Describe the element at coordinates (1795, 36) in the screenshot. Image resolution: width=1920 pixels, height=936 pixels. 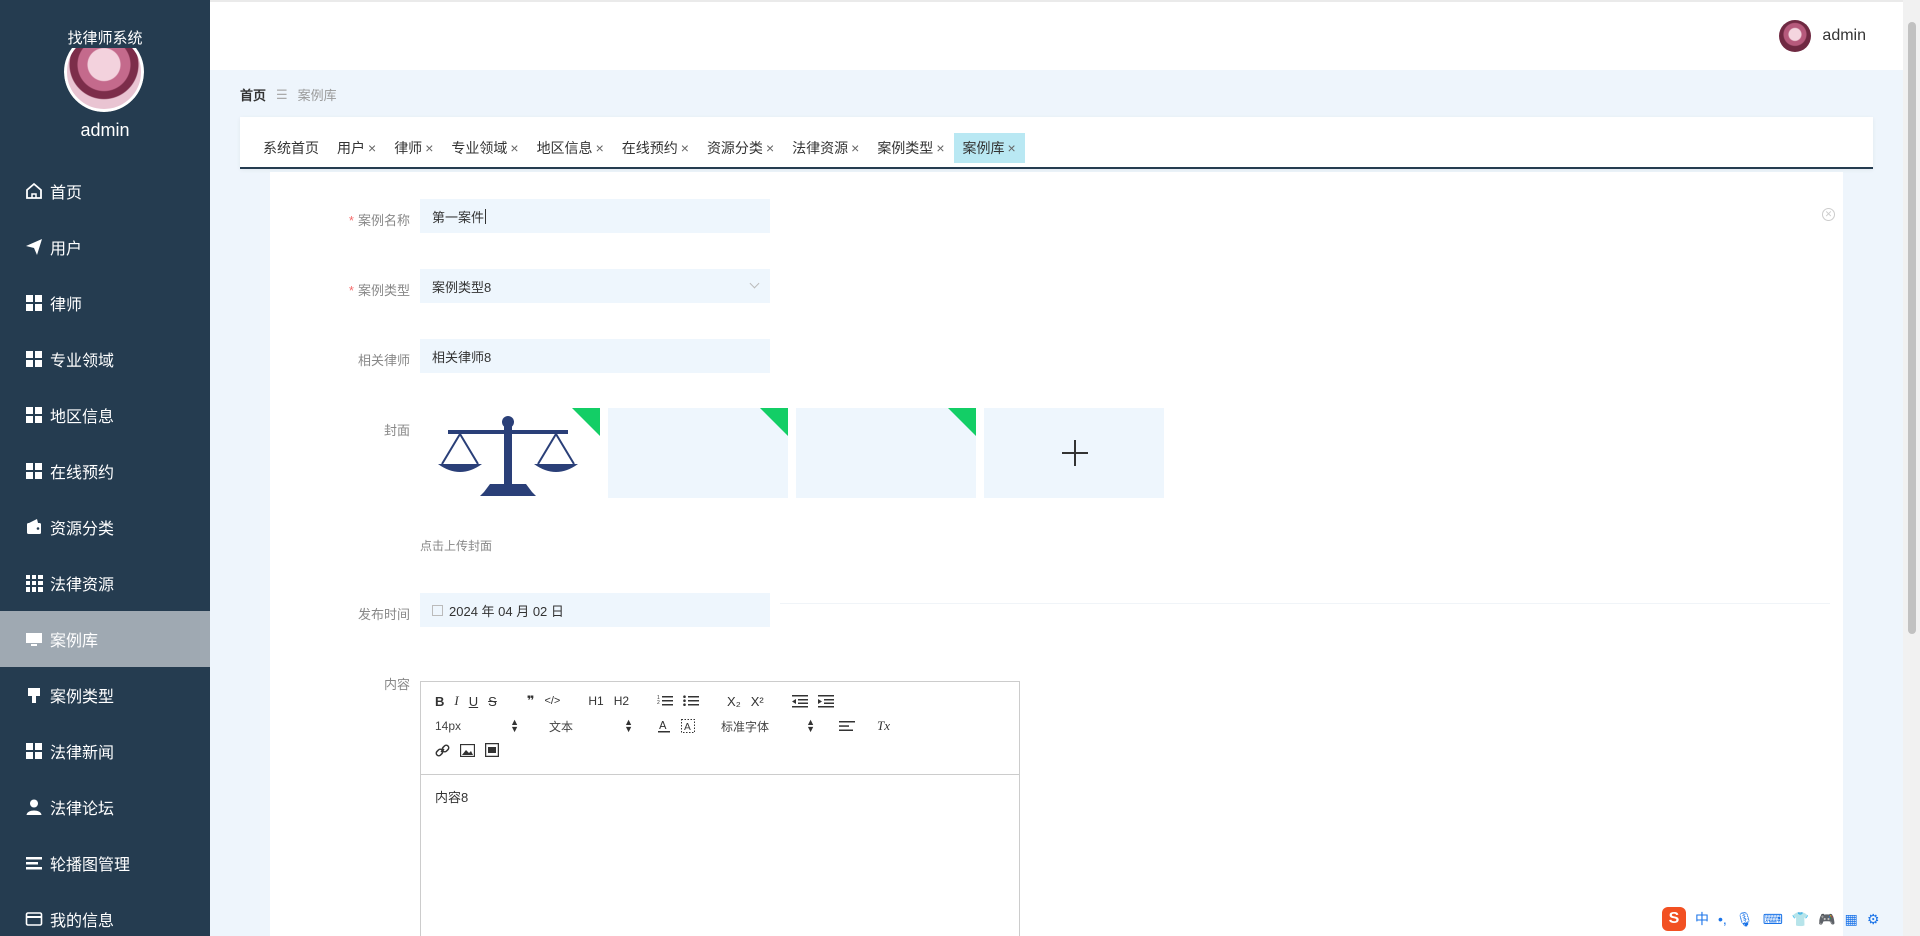
I see `avatar` at that location.